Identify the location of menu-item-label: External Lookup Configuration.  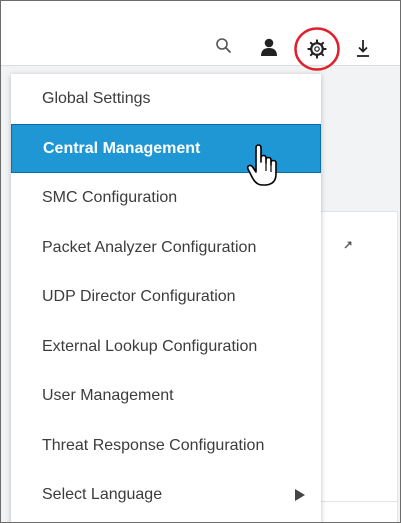
(150, 346).